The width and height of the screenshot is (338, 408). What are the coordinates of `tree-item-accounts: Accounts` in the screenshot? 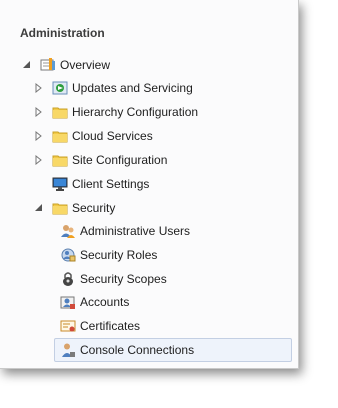 It's located at (94, 302).